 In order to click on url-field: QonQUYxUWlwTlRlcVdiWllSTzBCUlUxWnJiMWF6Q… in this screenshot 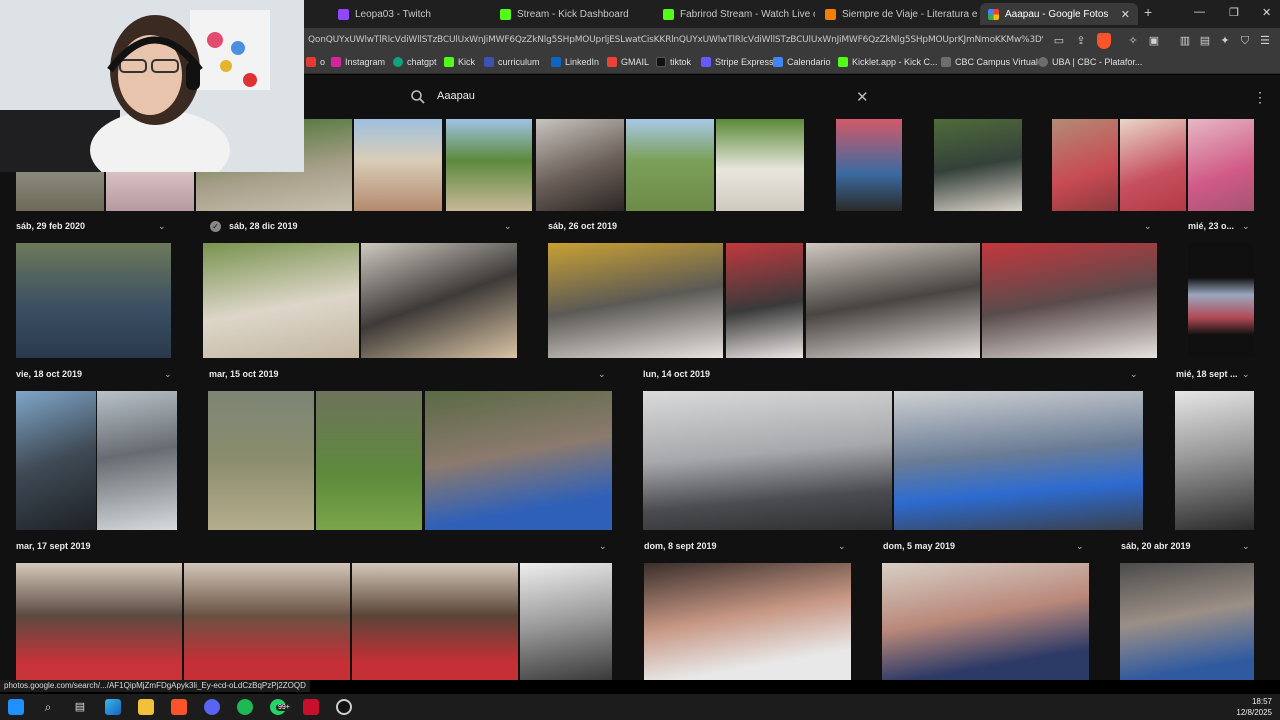, I will do `click(675, 40)`.